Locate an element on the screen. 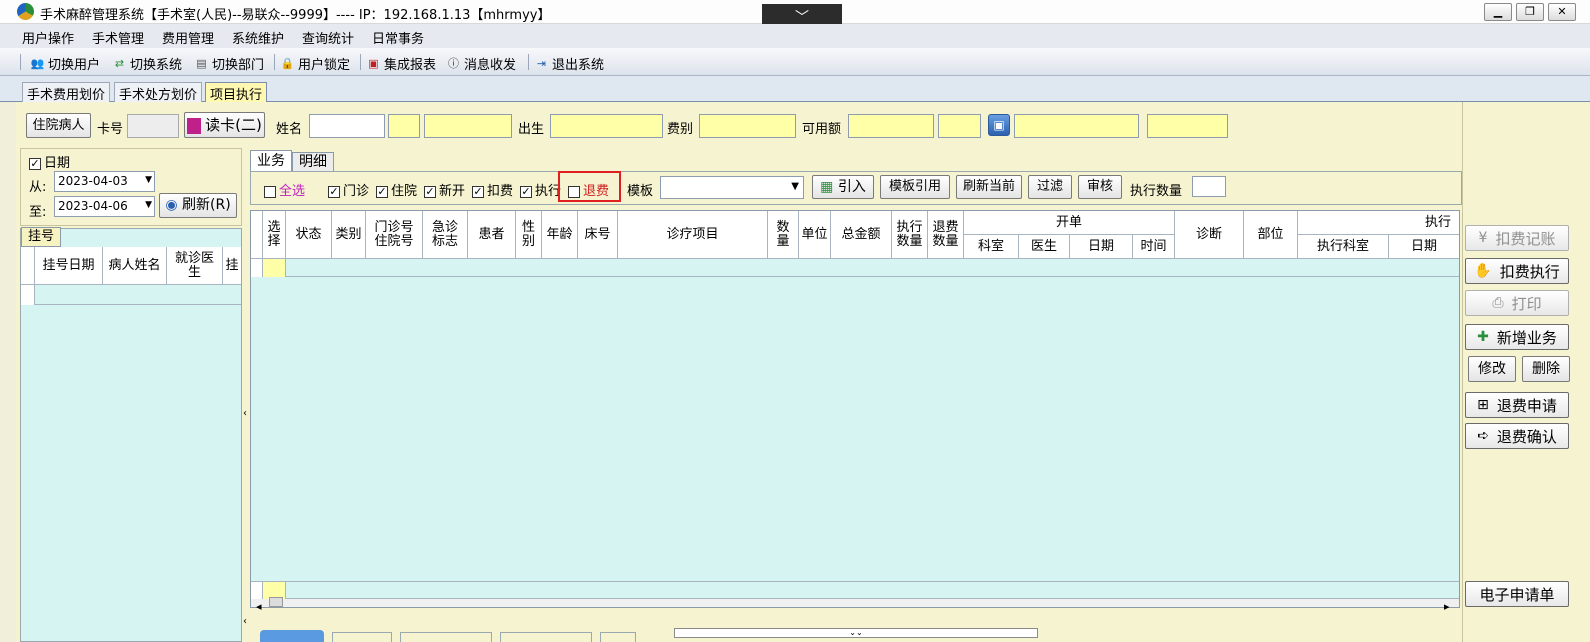 The image size is (1590, 642). col-site: 部位 is located at coordinates (1271, 235).